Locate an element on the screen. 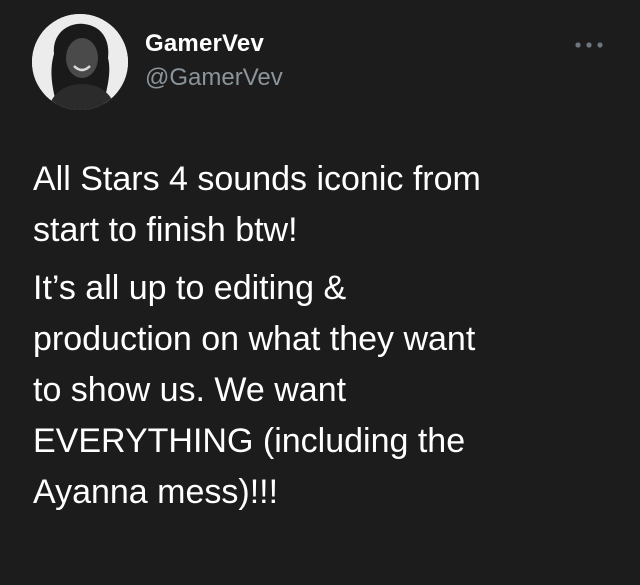 The image size is (640, 585). user-handle: @GamerVev is located at coordinates (214, 78).